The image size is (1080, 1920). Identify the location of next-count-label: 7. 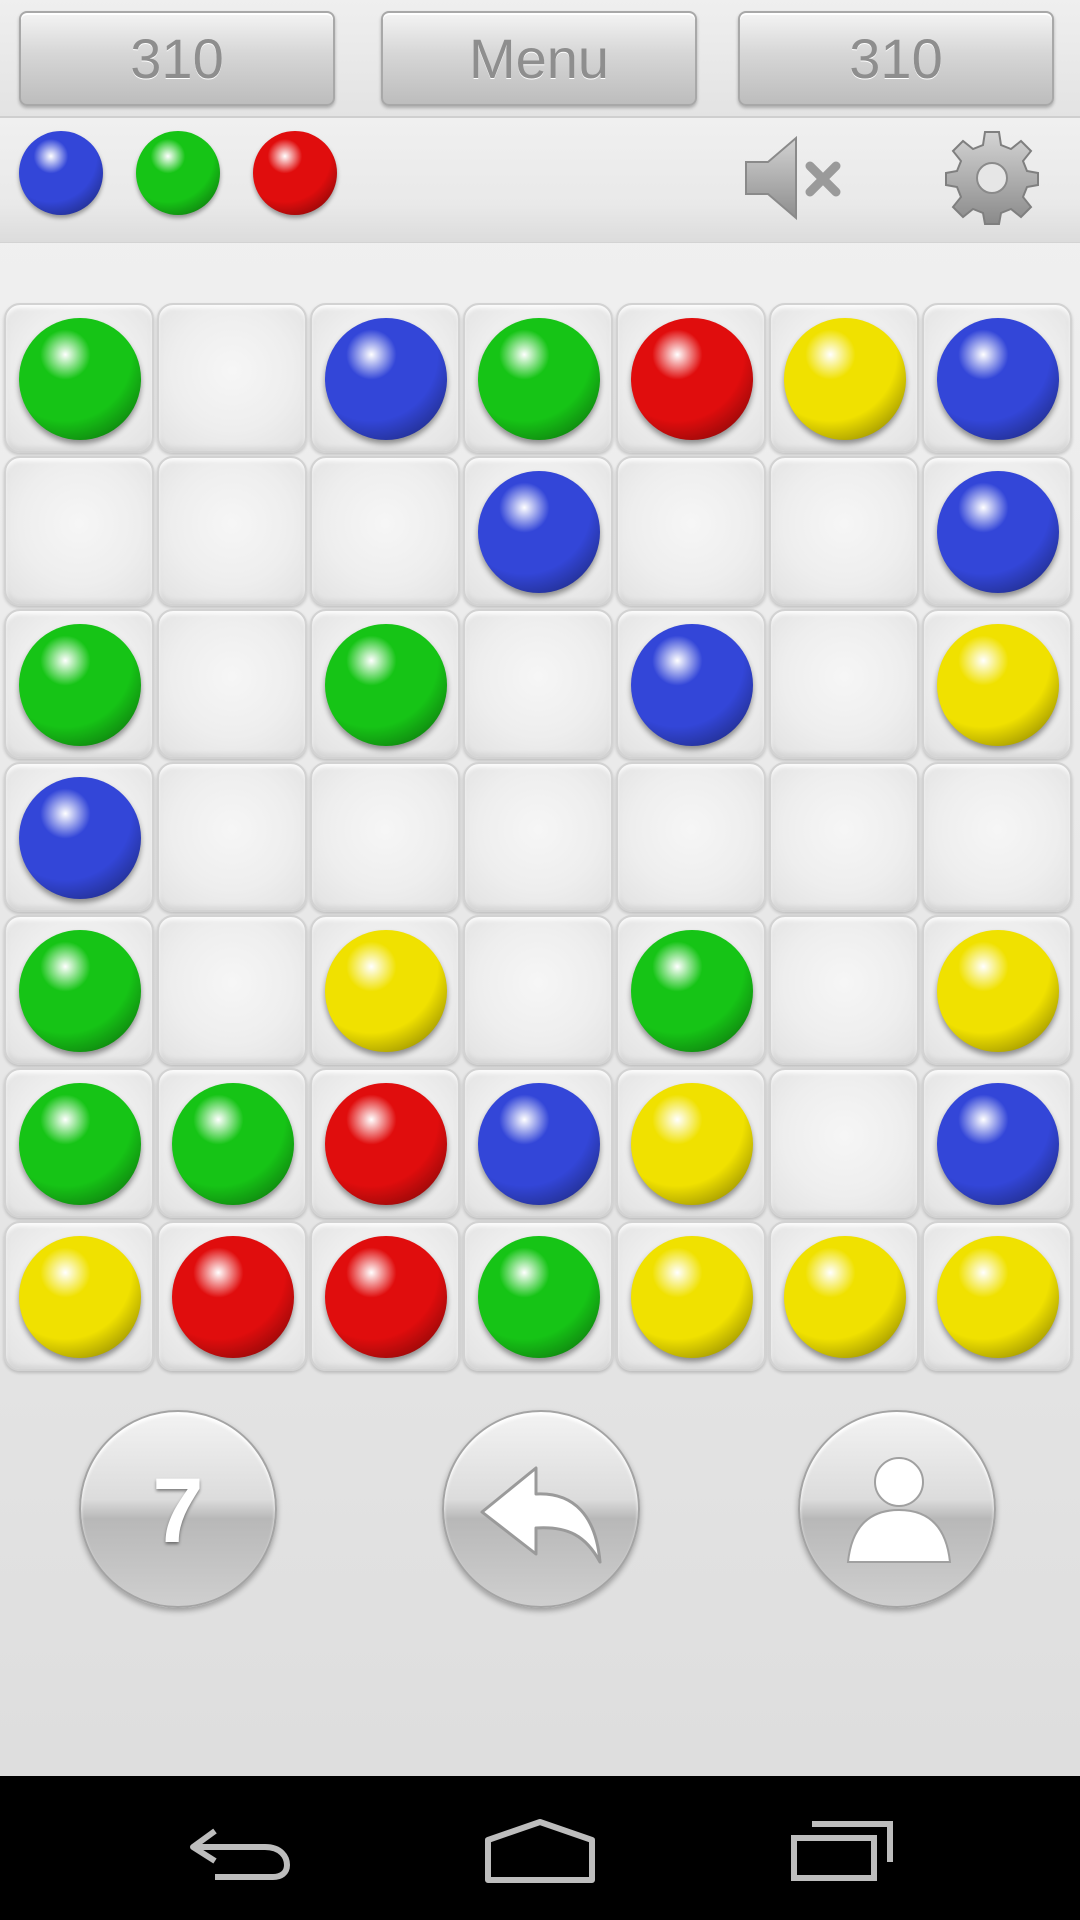
(178, 1511).